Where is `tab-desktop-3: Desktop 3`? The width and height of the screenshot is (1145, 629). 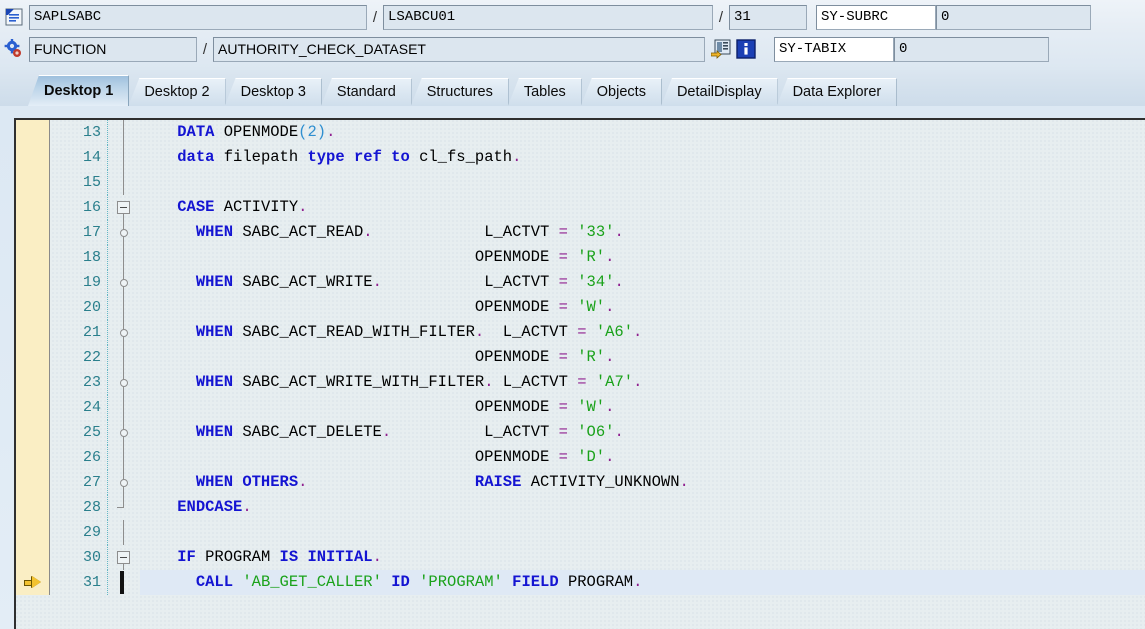 tab-desktop-3: Desktop 3 is located at coordinates (273, 92).